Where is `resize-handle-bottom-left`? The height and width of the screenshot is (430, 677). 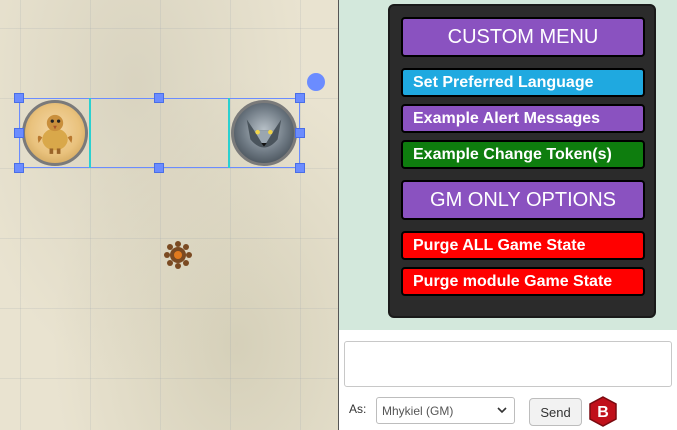
resize-handle-bottom-left is located at coordinates (19, 168).